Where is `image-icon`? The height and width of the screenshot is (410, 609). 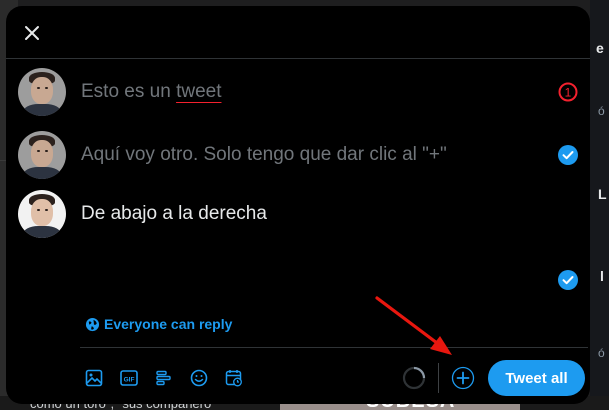
image-icon is located at coordinates (94, 378).